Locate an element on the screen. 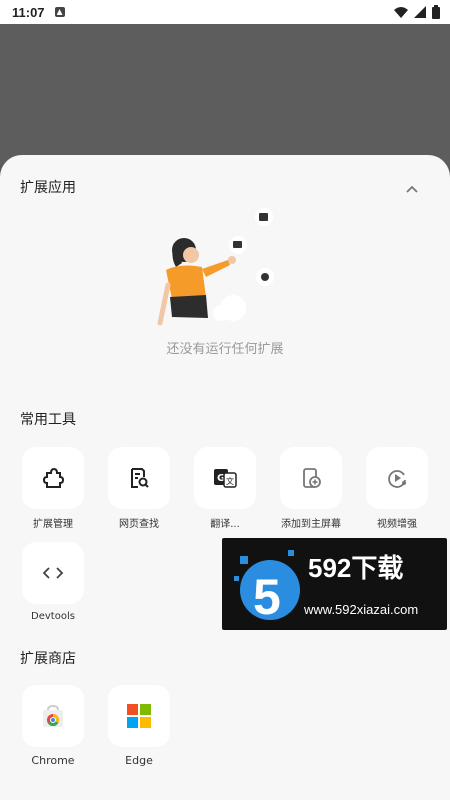 Image resolution: width=450 pixels, height=800 pixels. chevron-up-icon is located at coordinates (412, 189).